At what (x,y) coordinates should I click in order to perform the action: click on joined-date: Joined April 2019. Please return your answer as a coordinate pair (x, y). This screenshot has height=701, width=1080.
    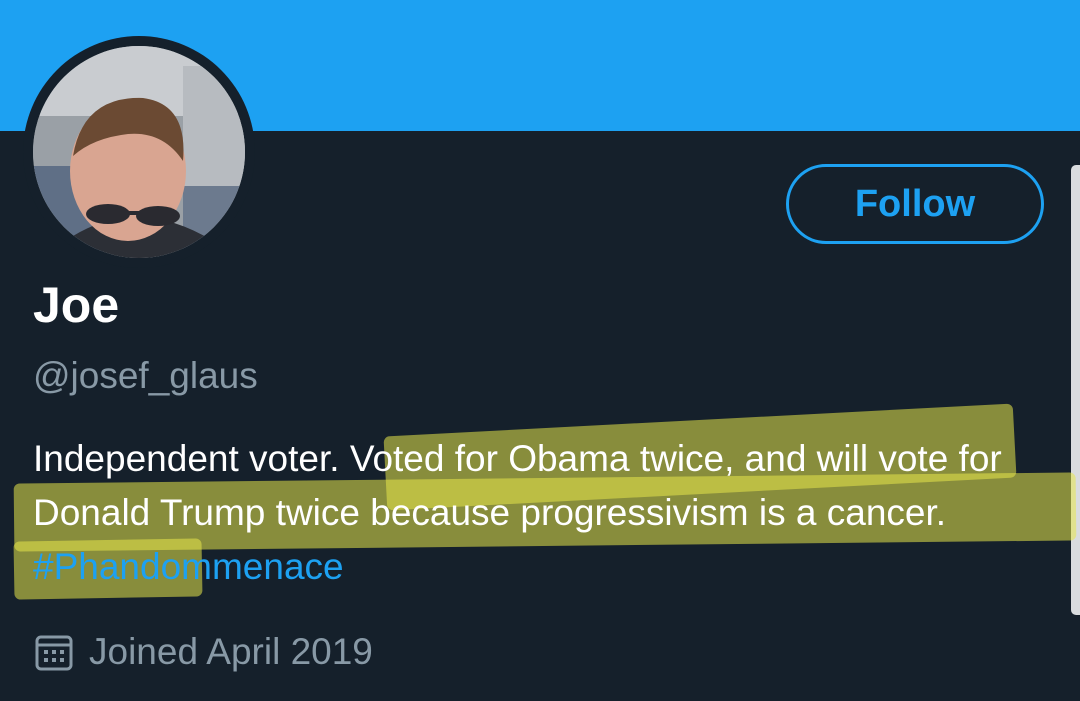
    Looking at the image, I should click on (203, 652).